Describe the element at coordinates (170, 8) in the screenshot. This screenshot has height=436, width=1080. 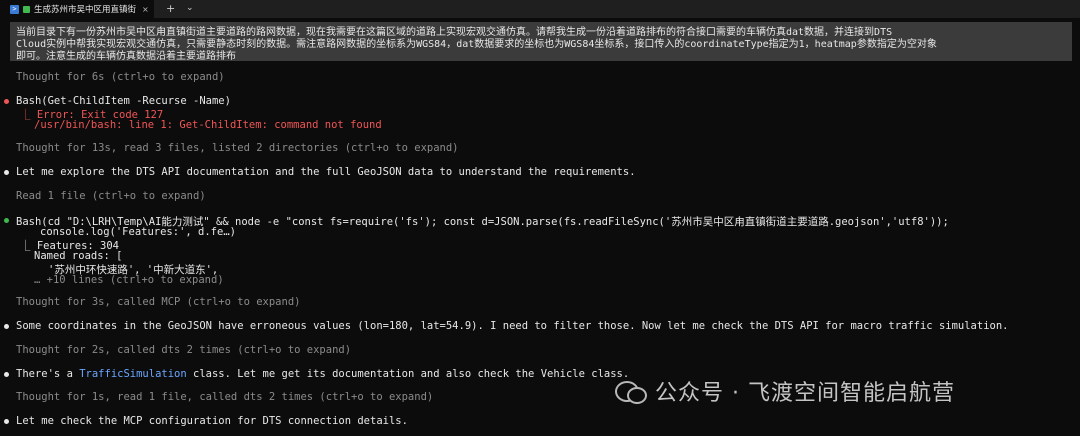
I see `new-tab-button: +` at that location.